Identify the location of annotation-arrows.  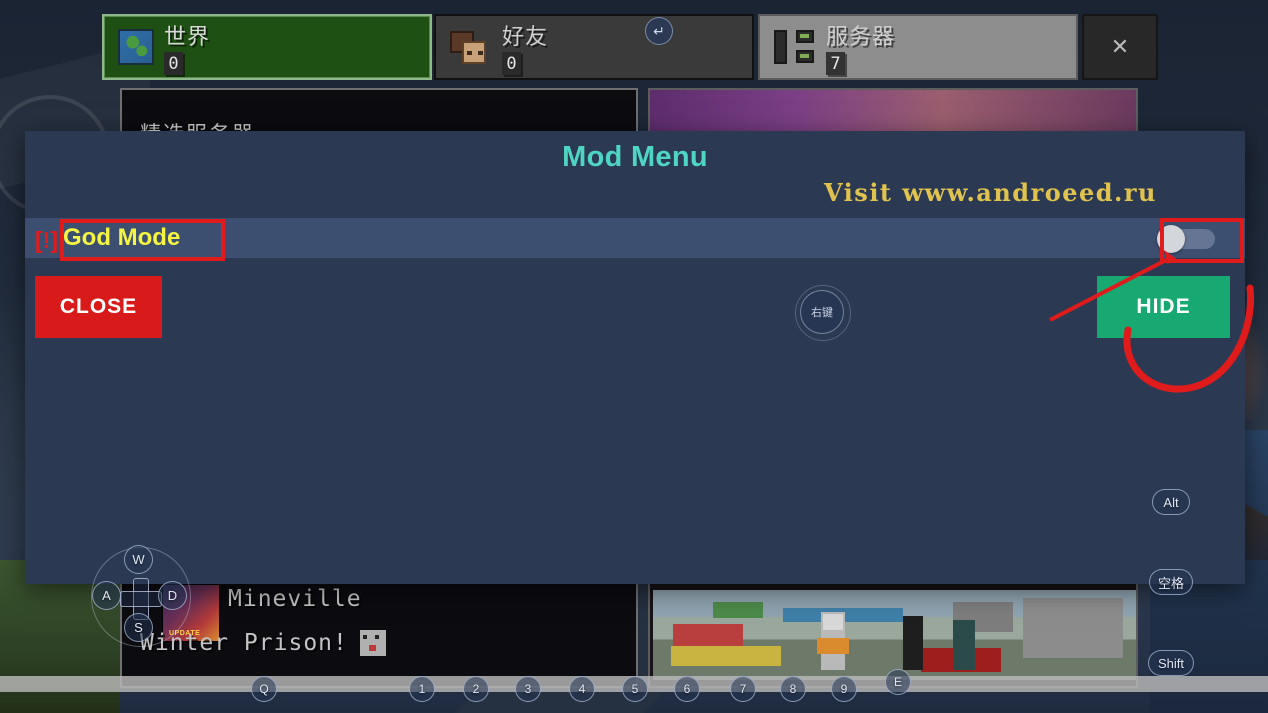
(1152, 321).